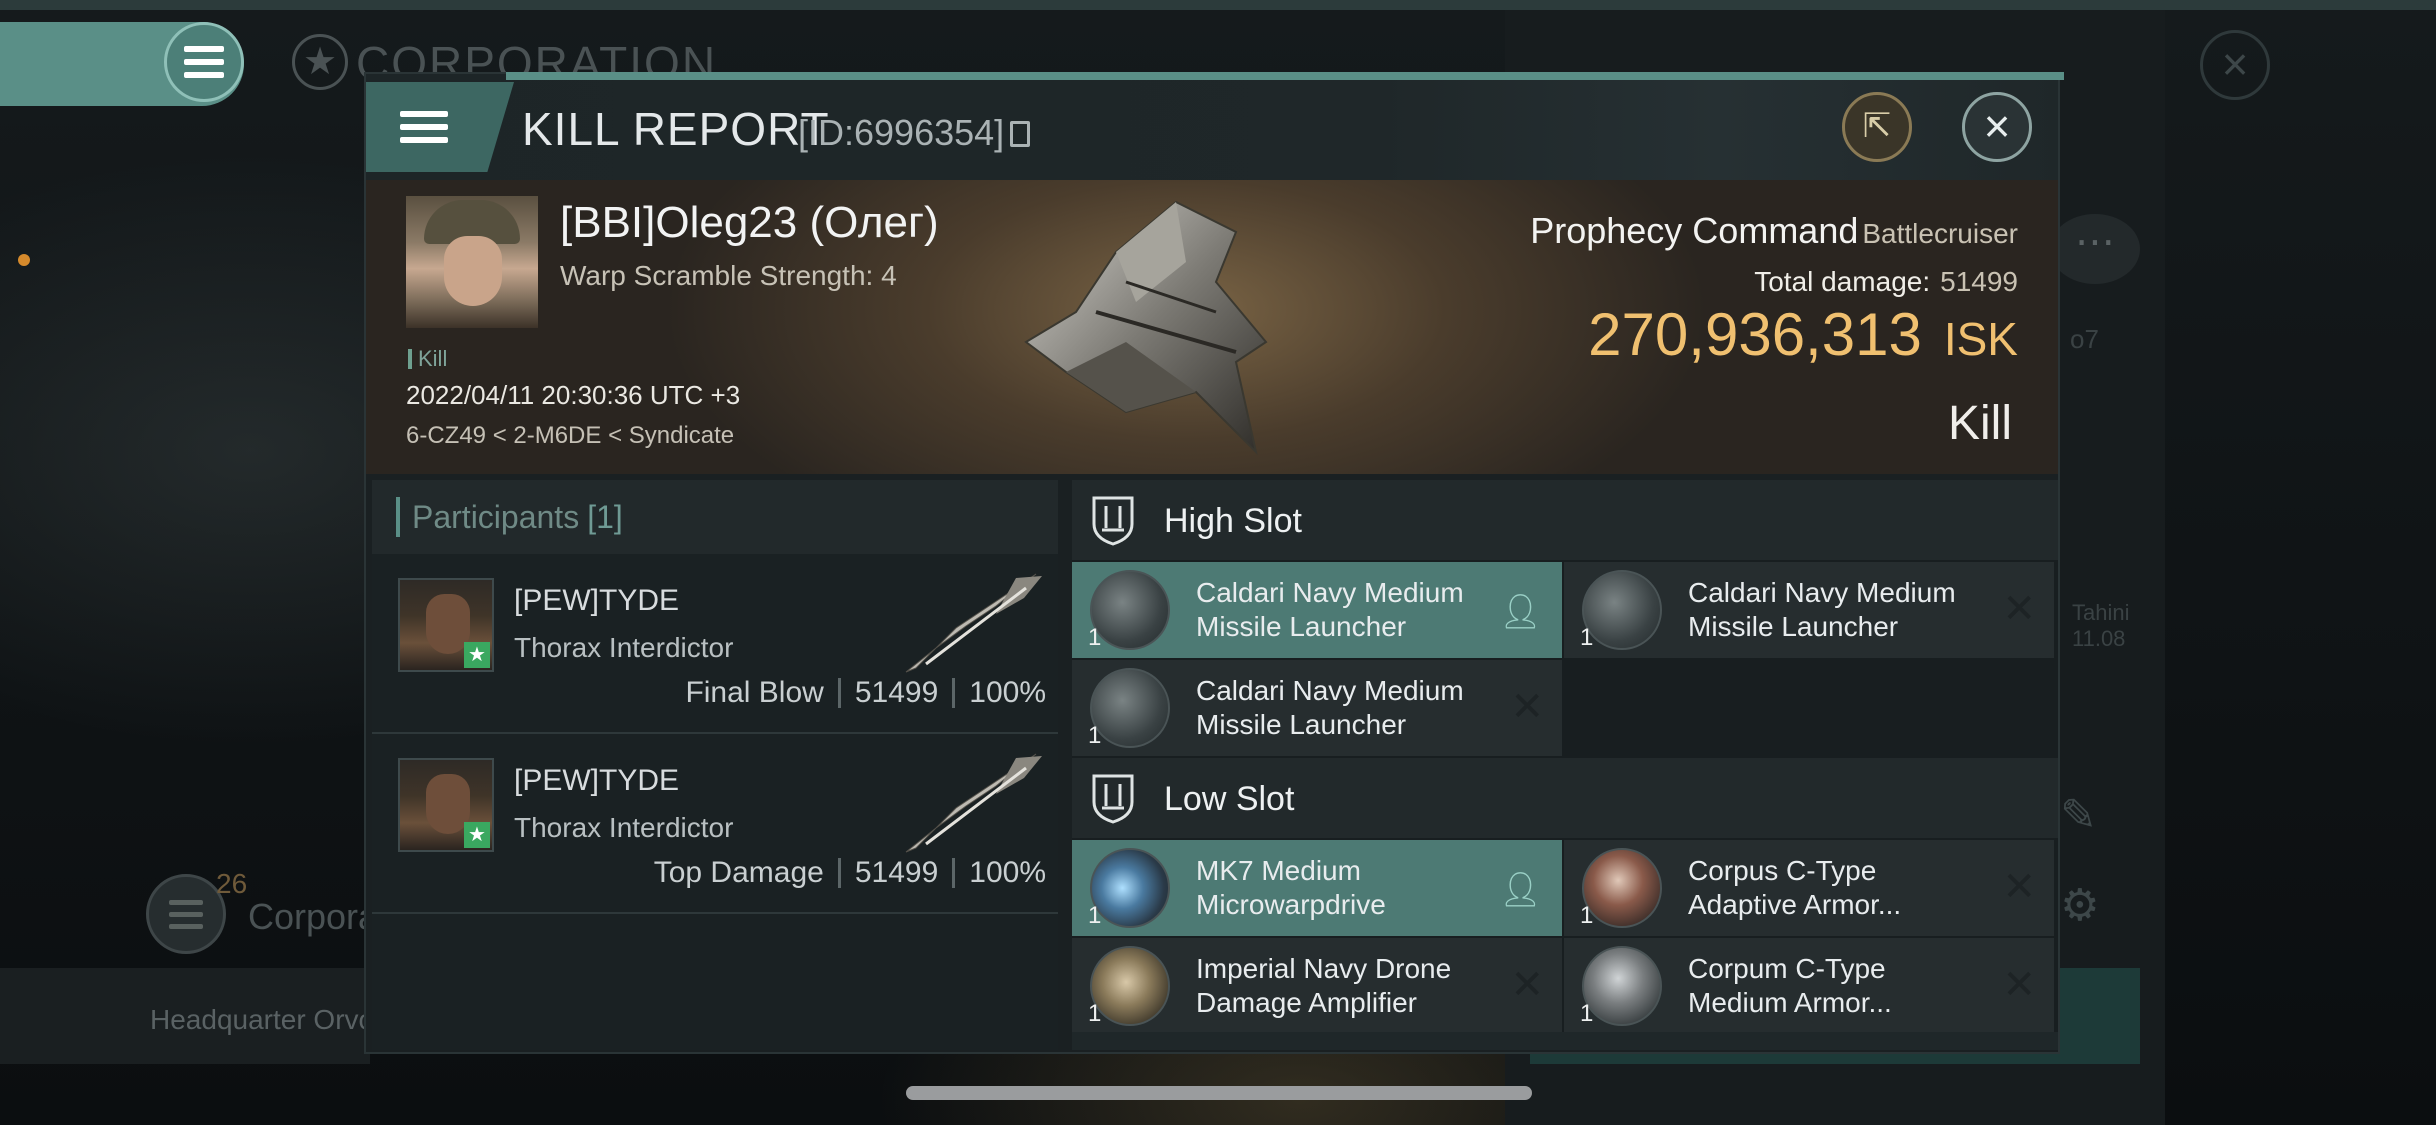 This screenshot has height=1125, width=2436. Describe the element at coordinates (427, 359) in the screenshot. I see `kill-tag: Kill` at that location.